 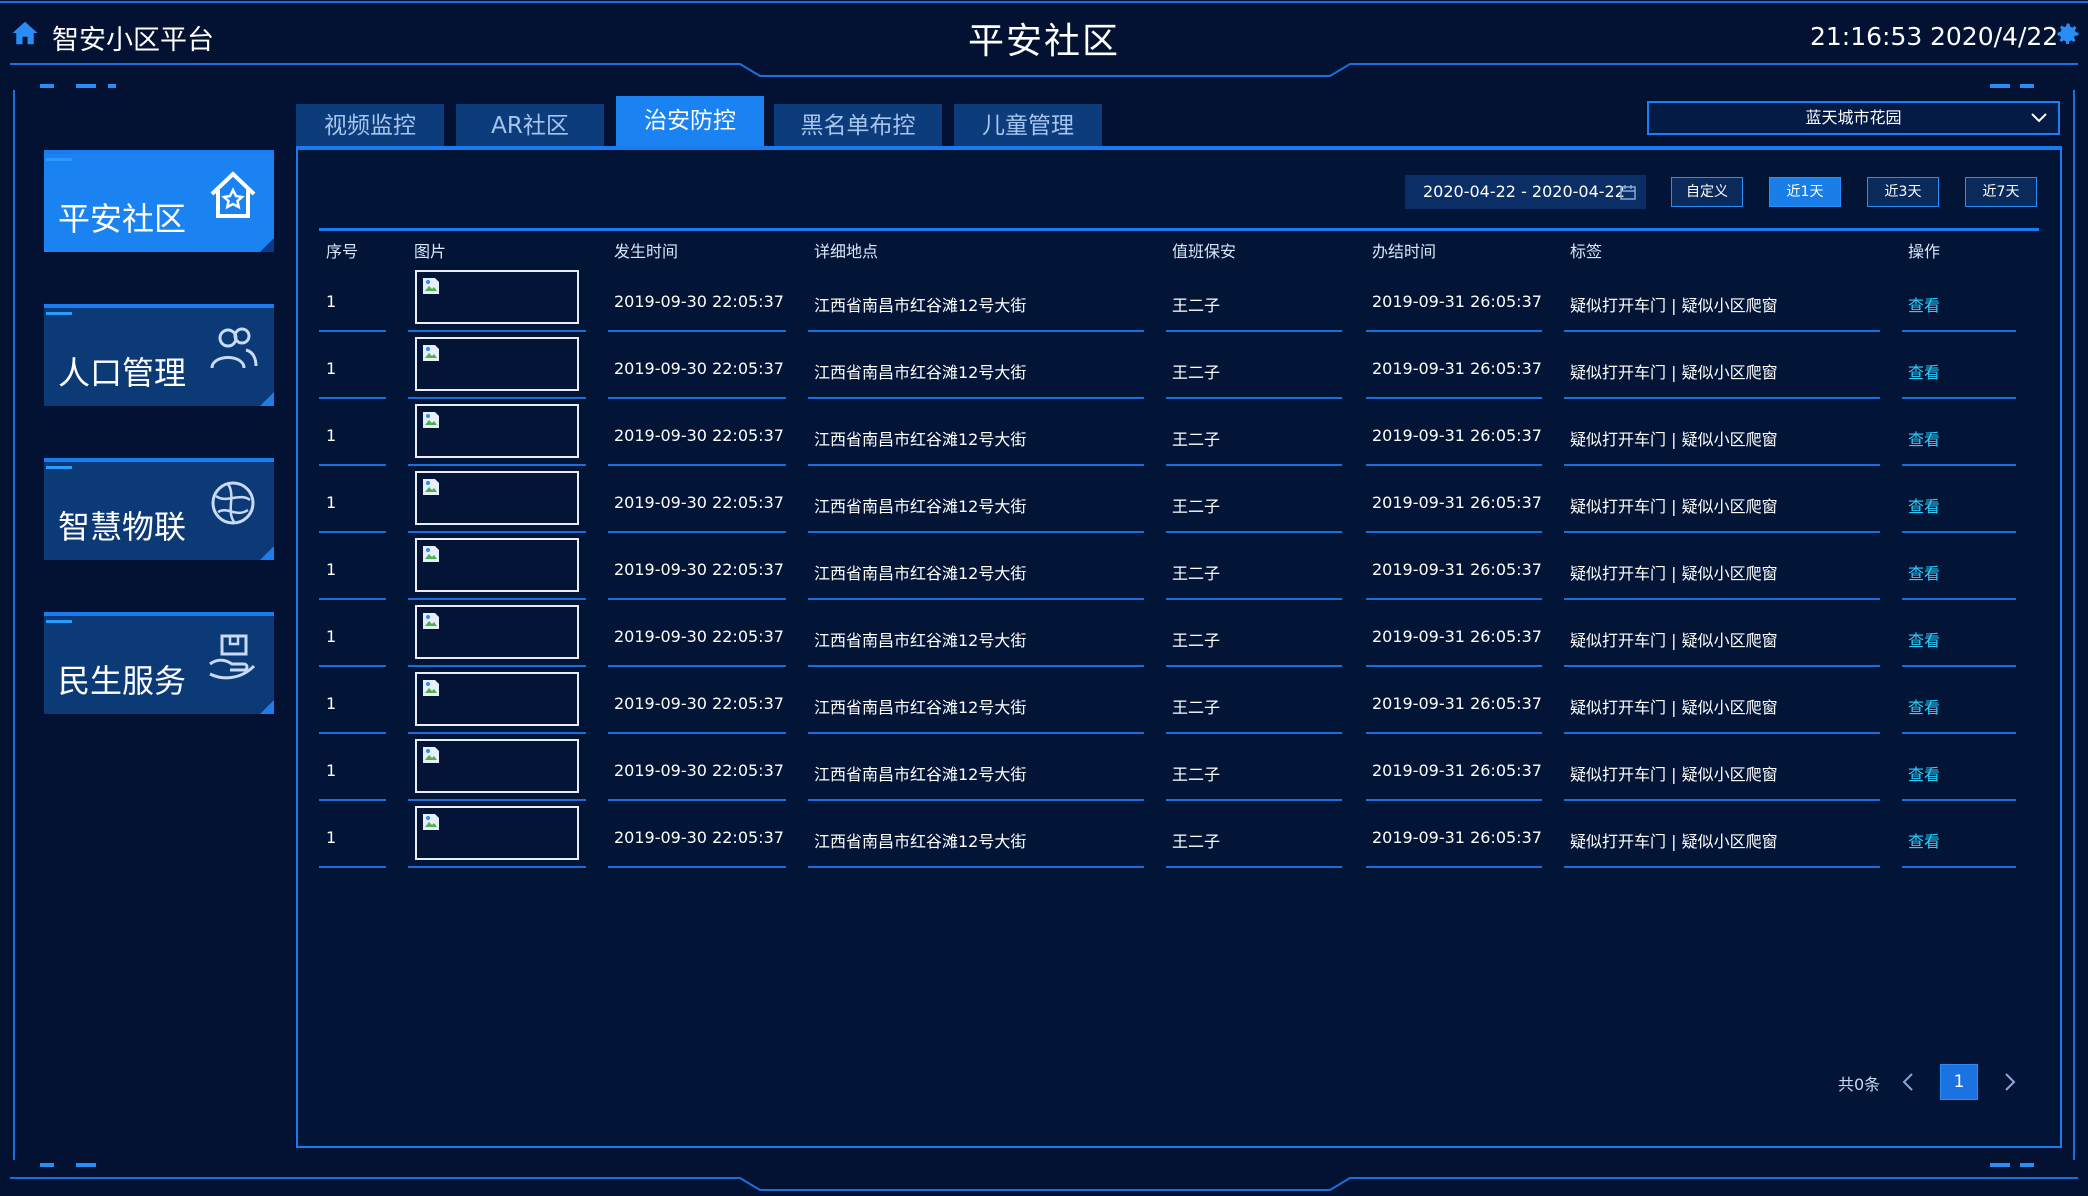 I want to click on community-select-value: 蓝天城市花园, so click(x=1853, y=117).